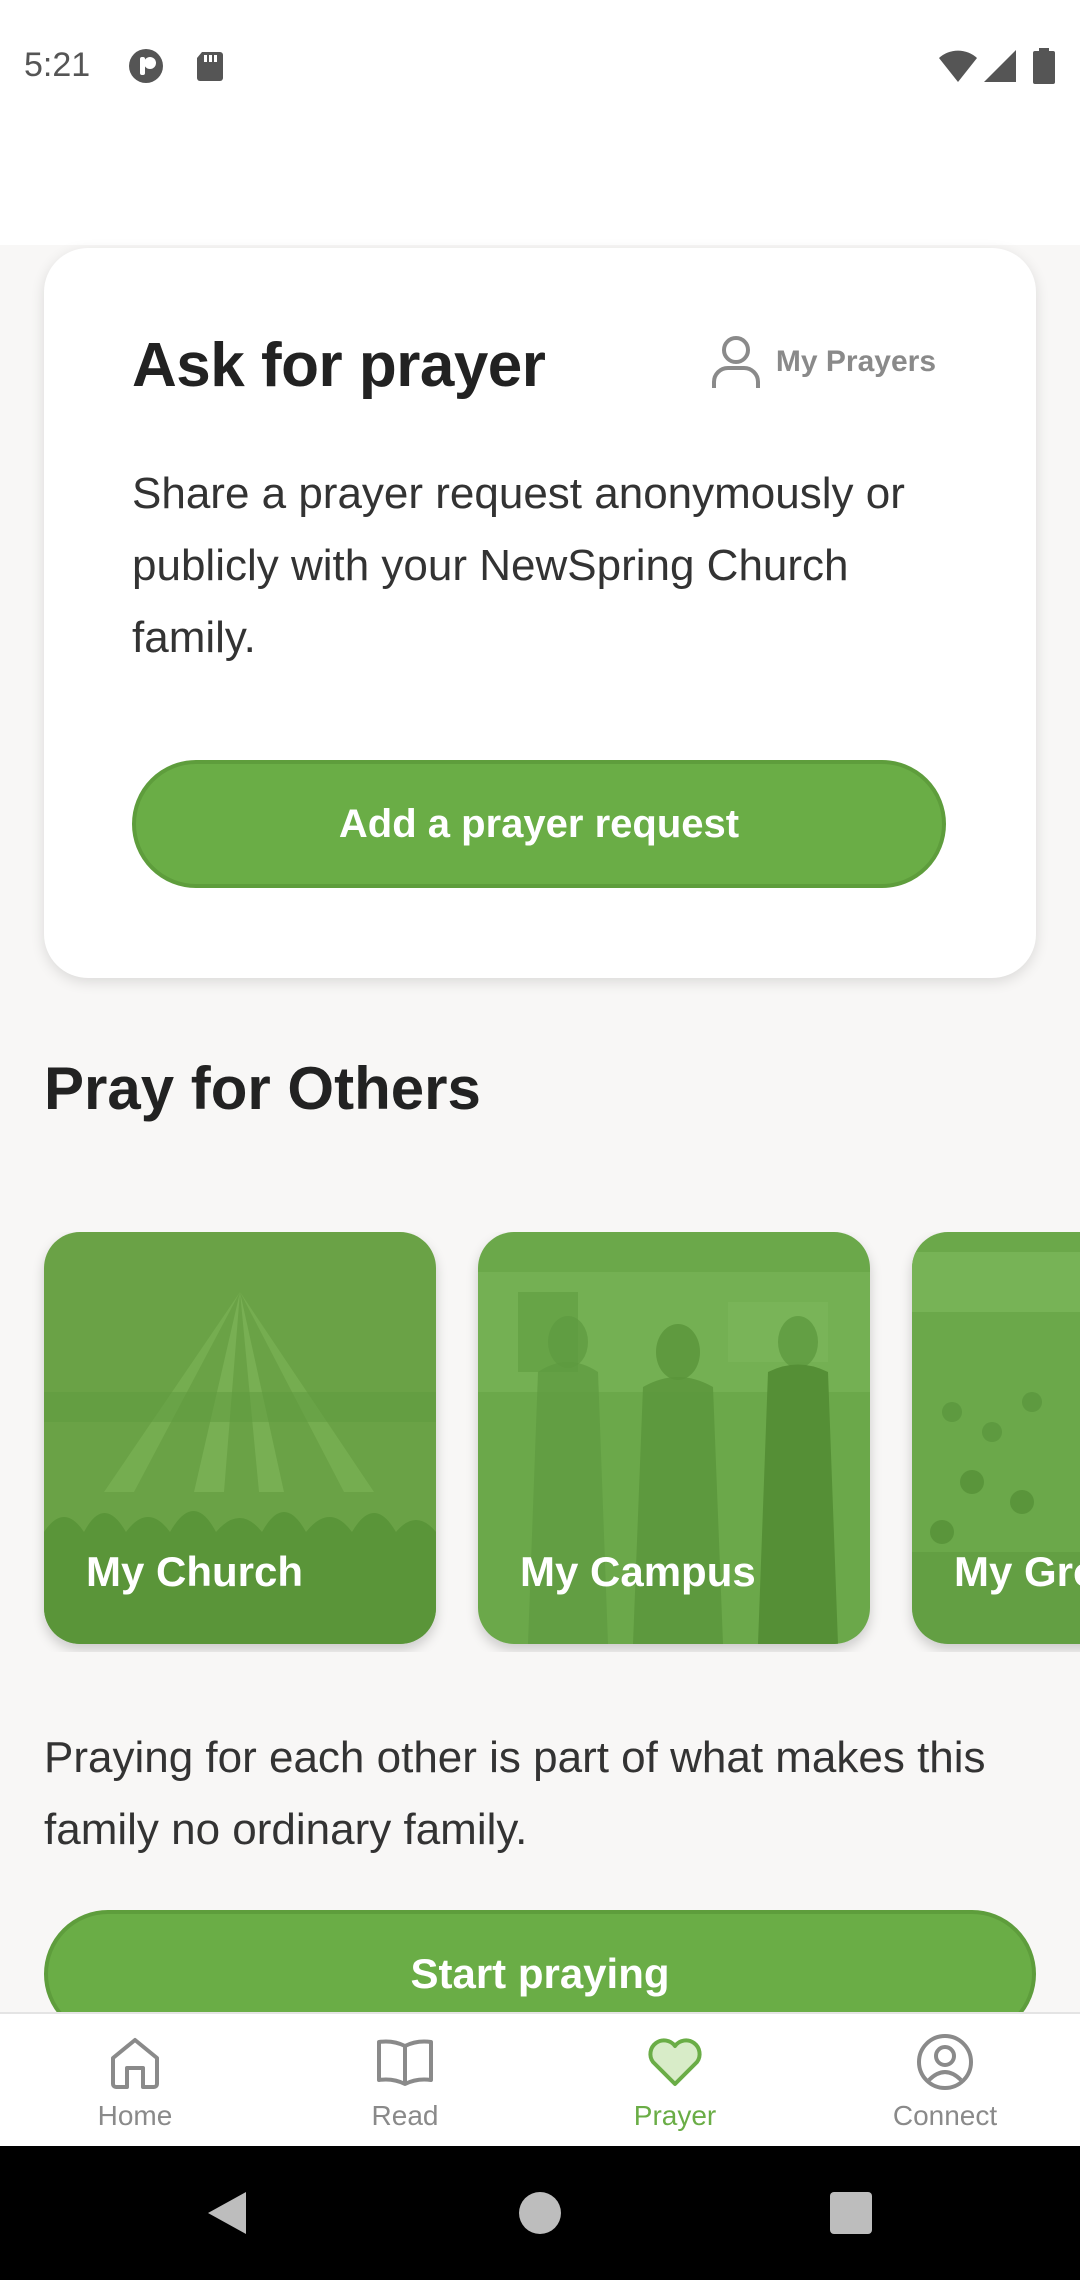 The width and height of the screenshot is (1080, 2280). What do you see at coordinates (135, 2063) in the screenshot?
I see `home-icon` at bounding box center [135, 2063].